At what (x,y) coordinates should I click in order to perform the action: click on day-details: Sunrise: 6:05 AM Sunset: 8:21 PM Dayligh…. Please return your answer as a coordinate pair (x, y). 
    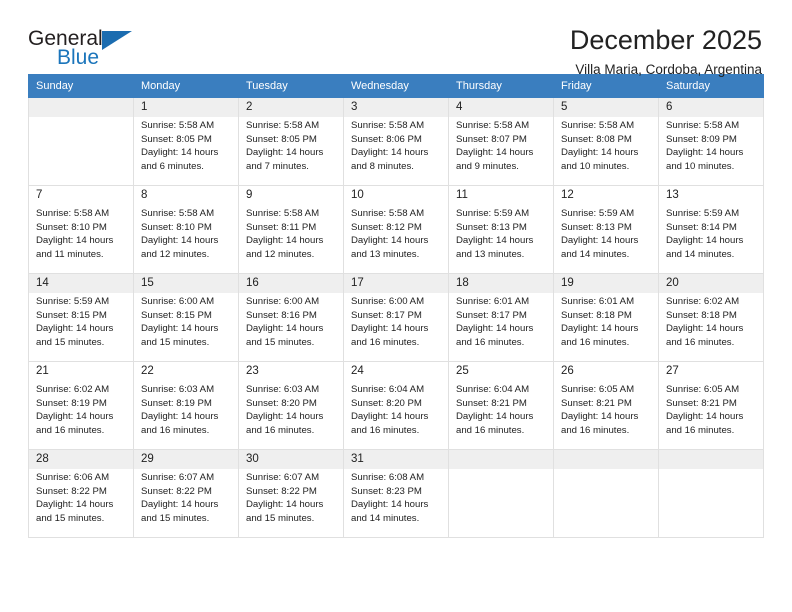
    Looking at the image, I should click on (711, 409).